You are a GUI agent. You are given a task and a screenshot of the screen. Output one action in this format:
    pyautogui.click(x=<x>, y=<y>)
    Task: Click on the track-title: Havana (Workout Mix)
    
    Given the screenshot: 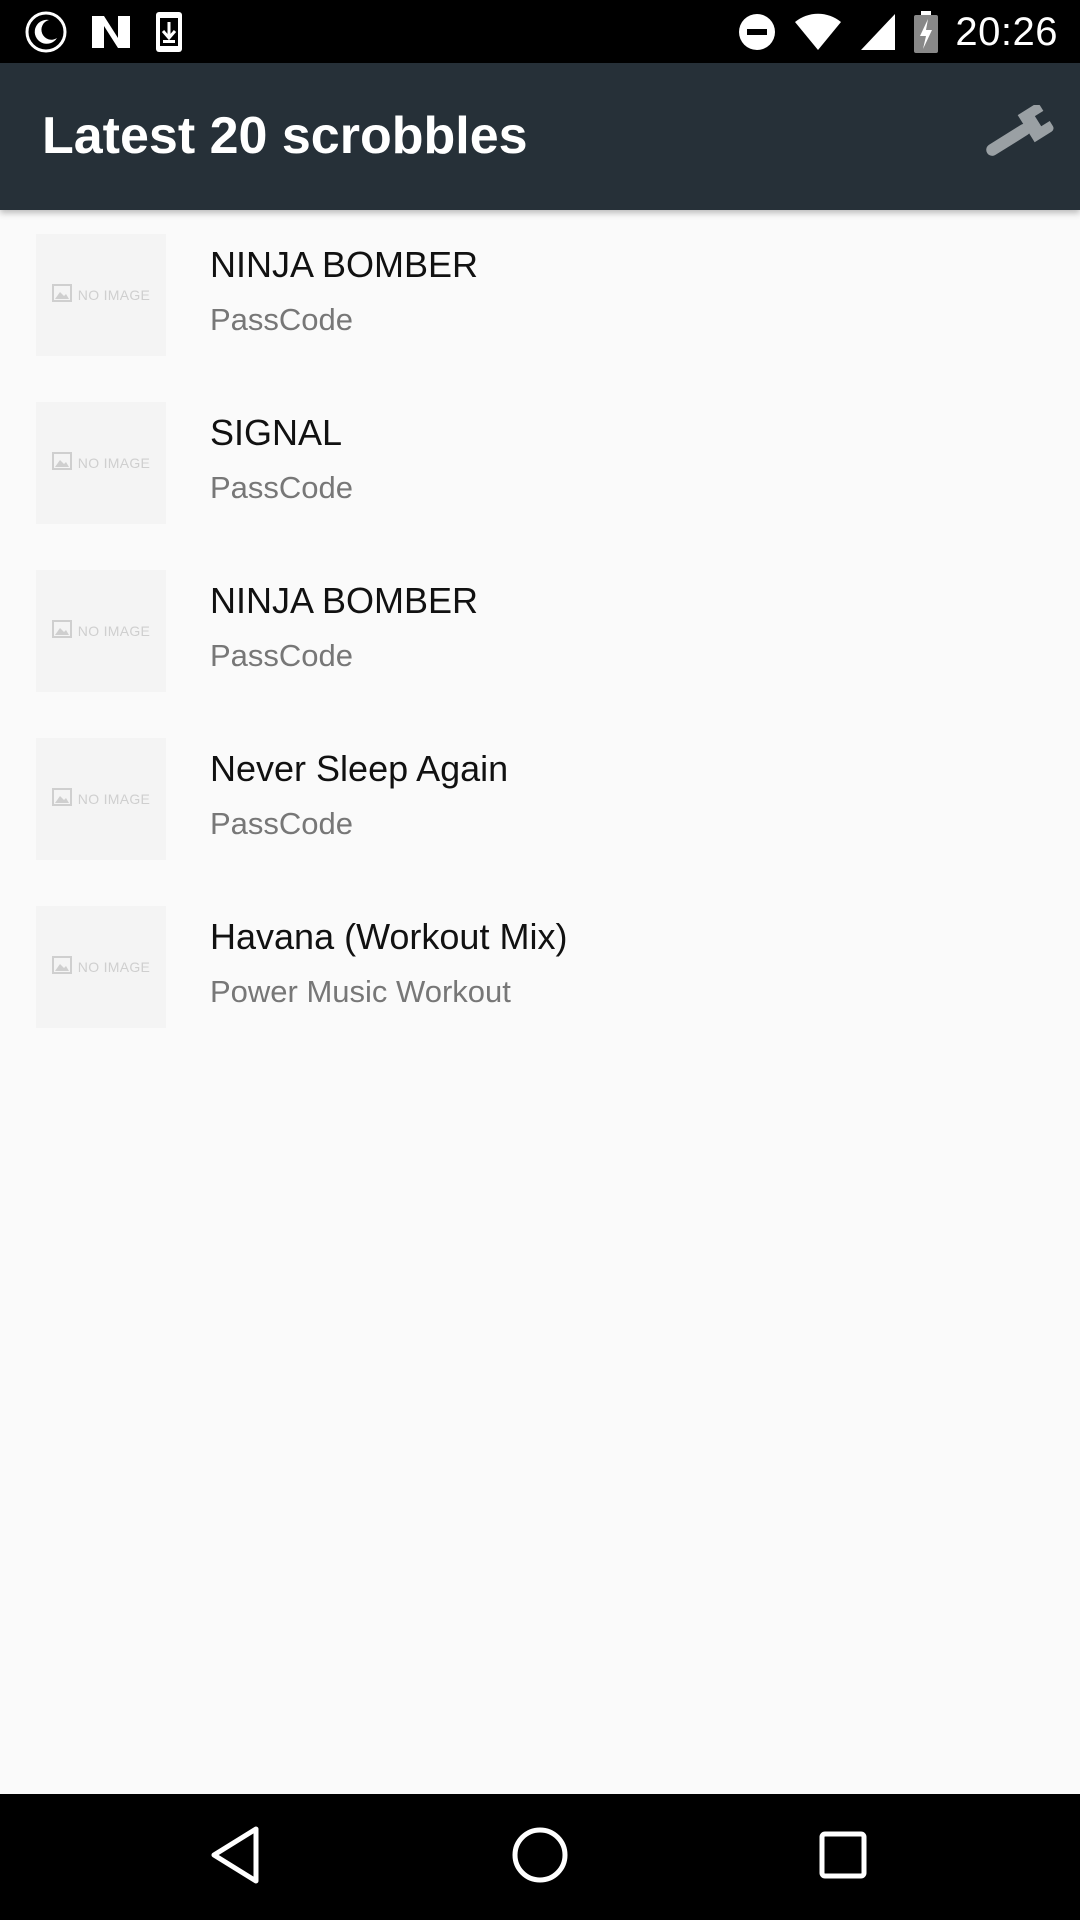 What is the action you would take?
    pyautogui.click(x=389, y=936)
    